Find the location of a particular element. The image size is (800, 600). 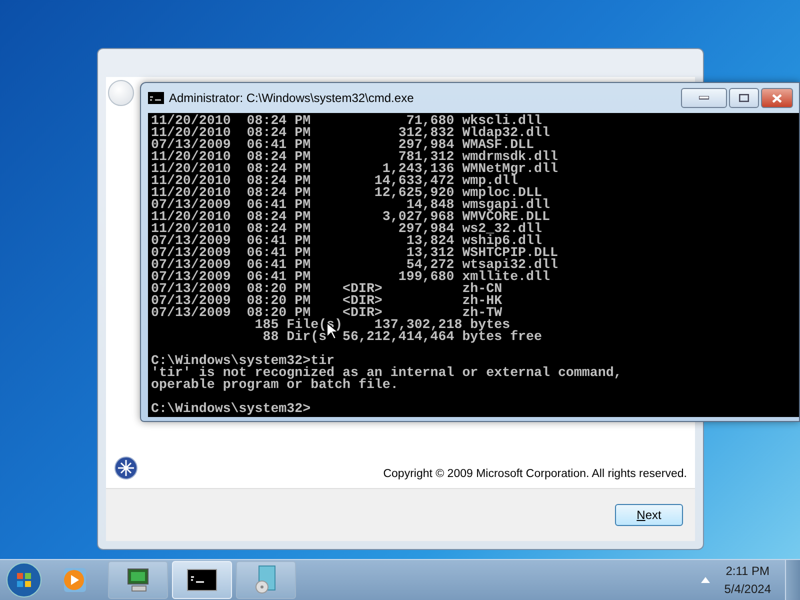

show-desktop-button is located at coordinates (792, 580).